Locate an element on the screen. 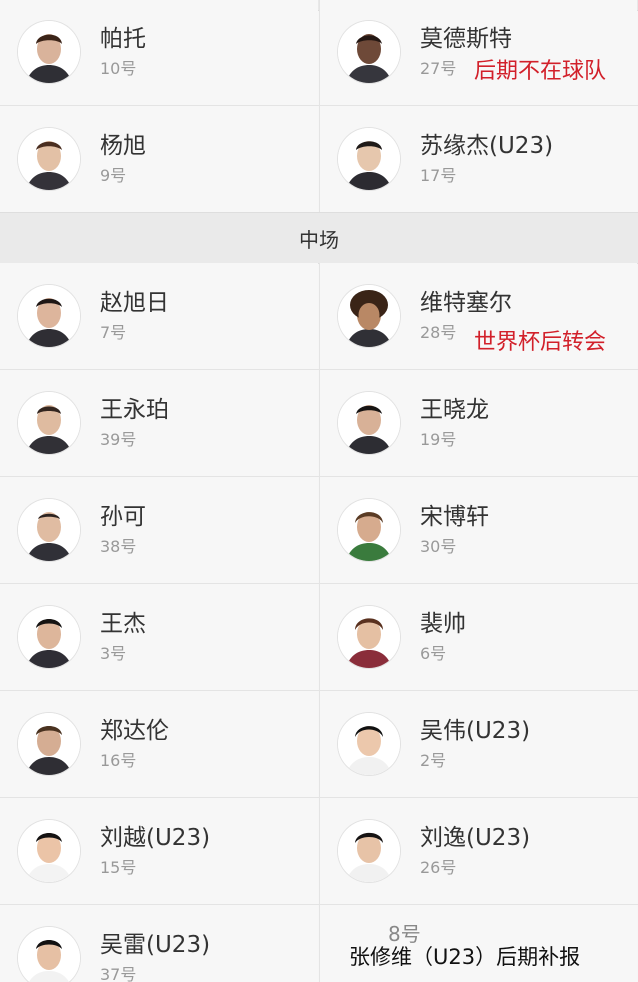  player-number: 9号 is located at coordinates (113, 175).